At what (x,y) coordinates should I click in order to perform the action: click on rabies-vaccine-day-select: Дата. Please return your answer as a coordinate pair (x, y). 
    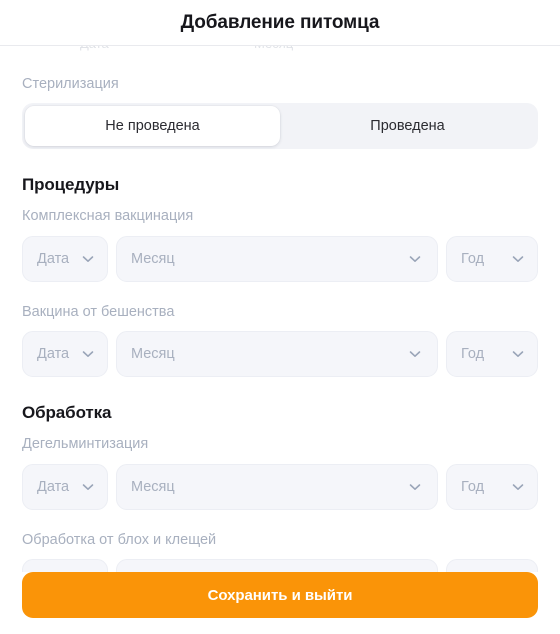
    Looking at the image, I should click on (65, 354).